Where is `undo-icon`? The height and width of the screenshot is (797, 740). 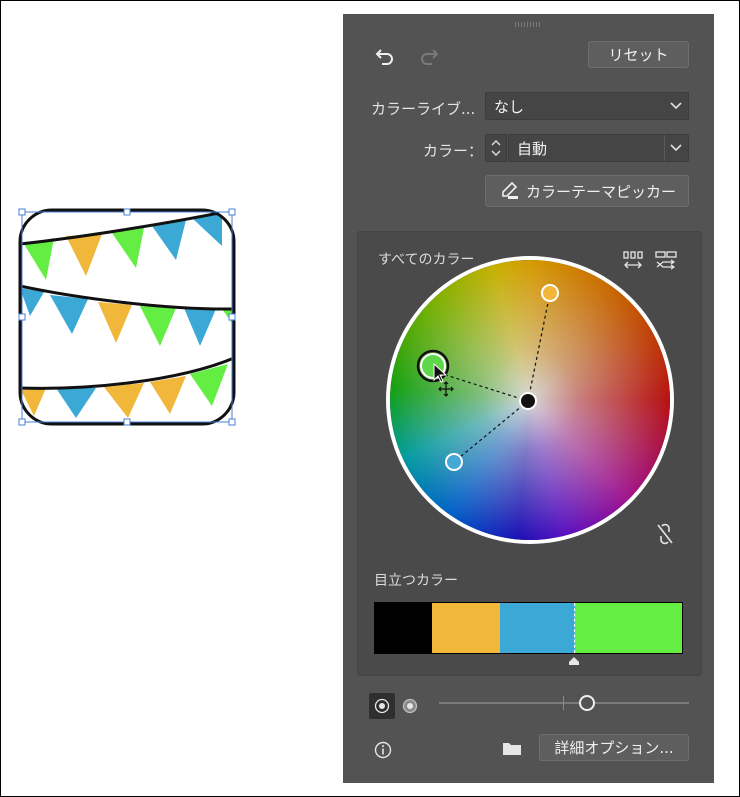
undo-icon is located at coordinates (385, 56).